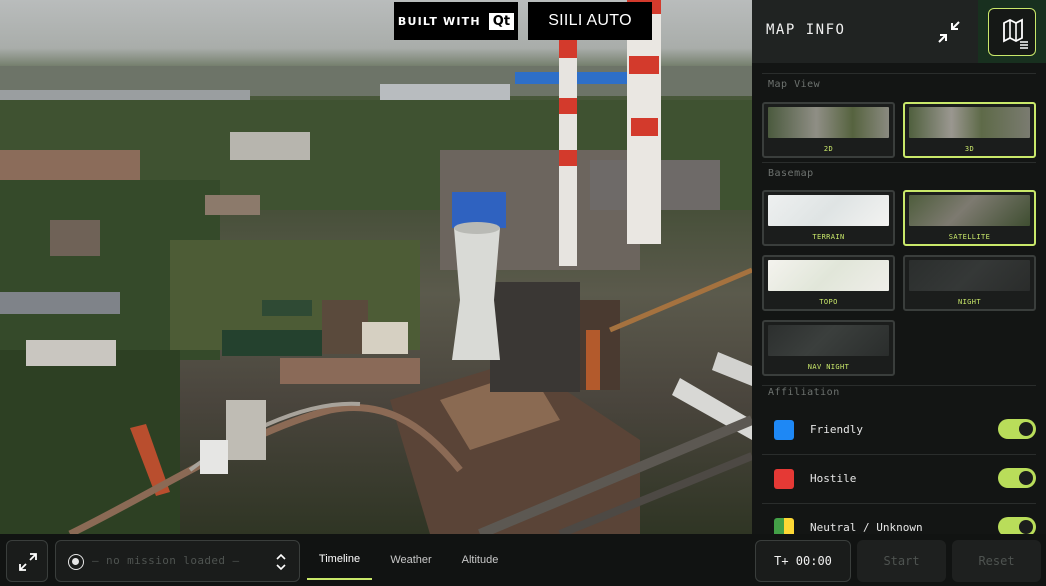  Describe the element at coordinates (899, 519) in the screenshot. I see `affiliation-neutral-row: Neutral / Unknown` at that location.